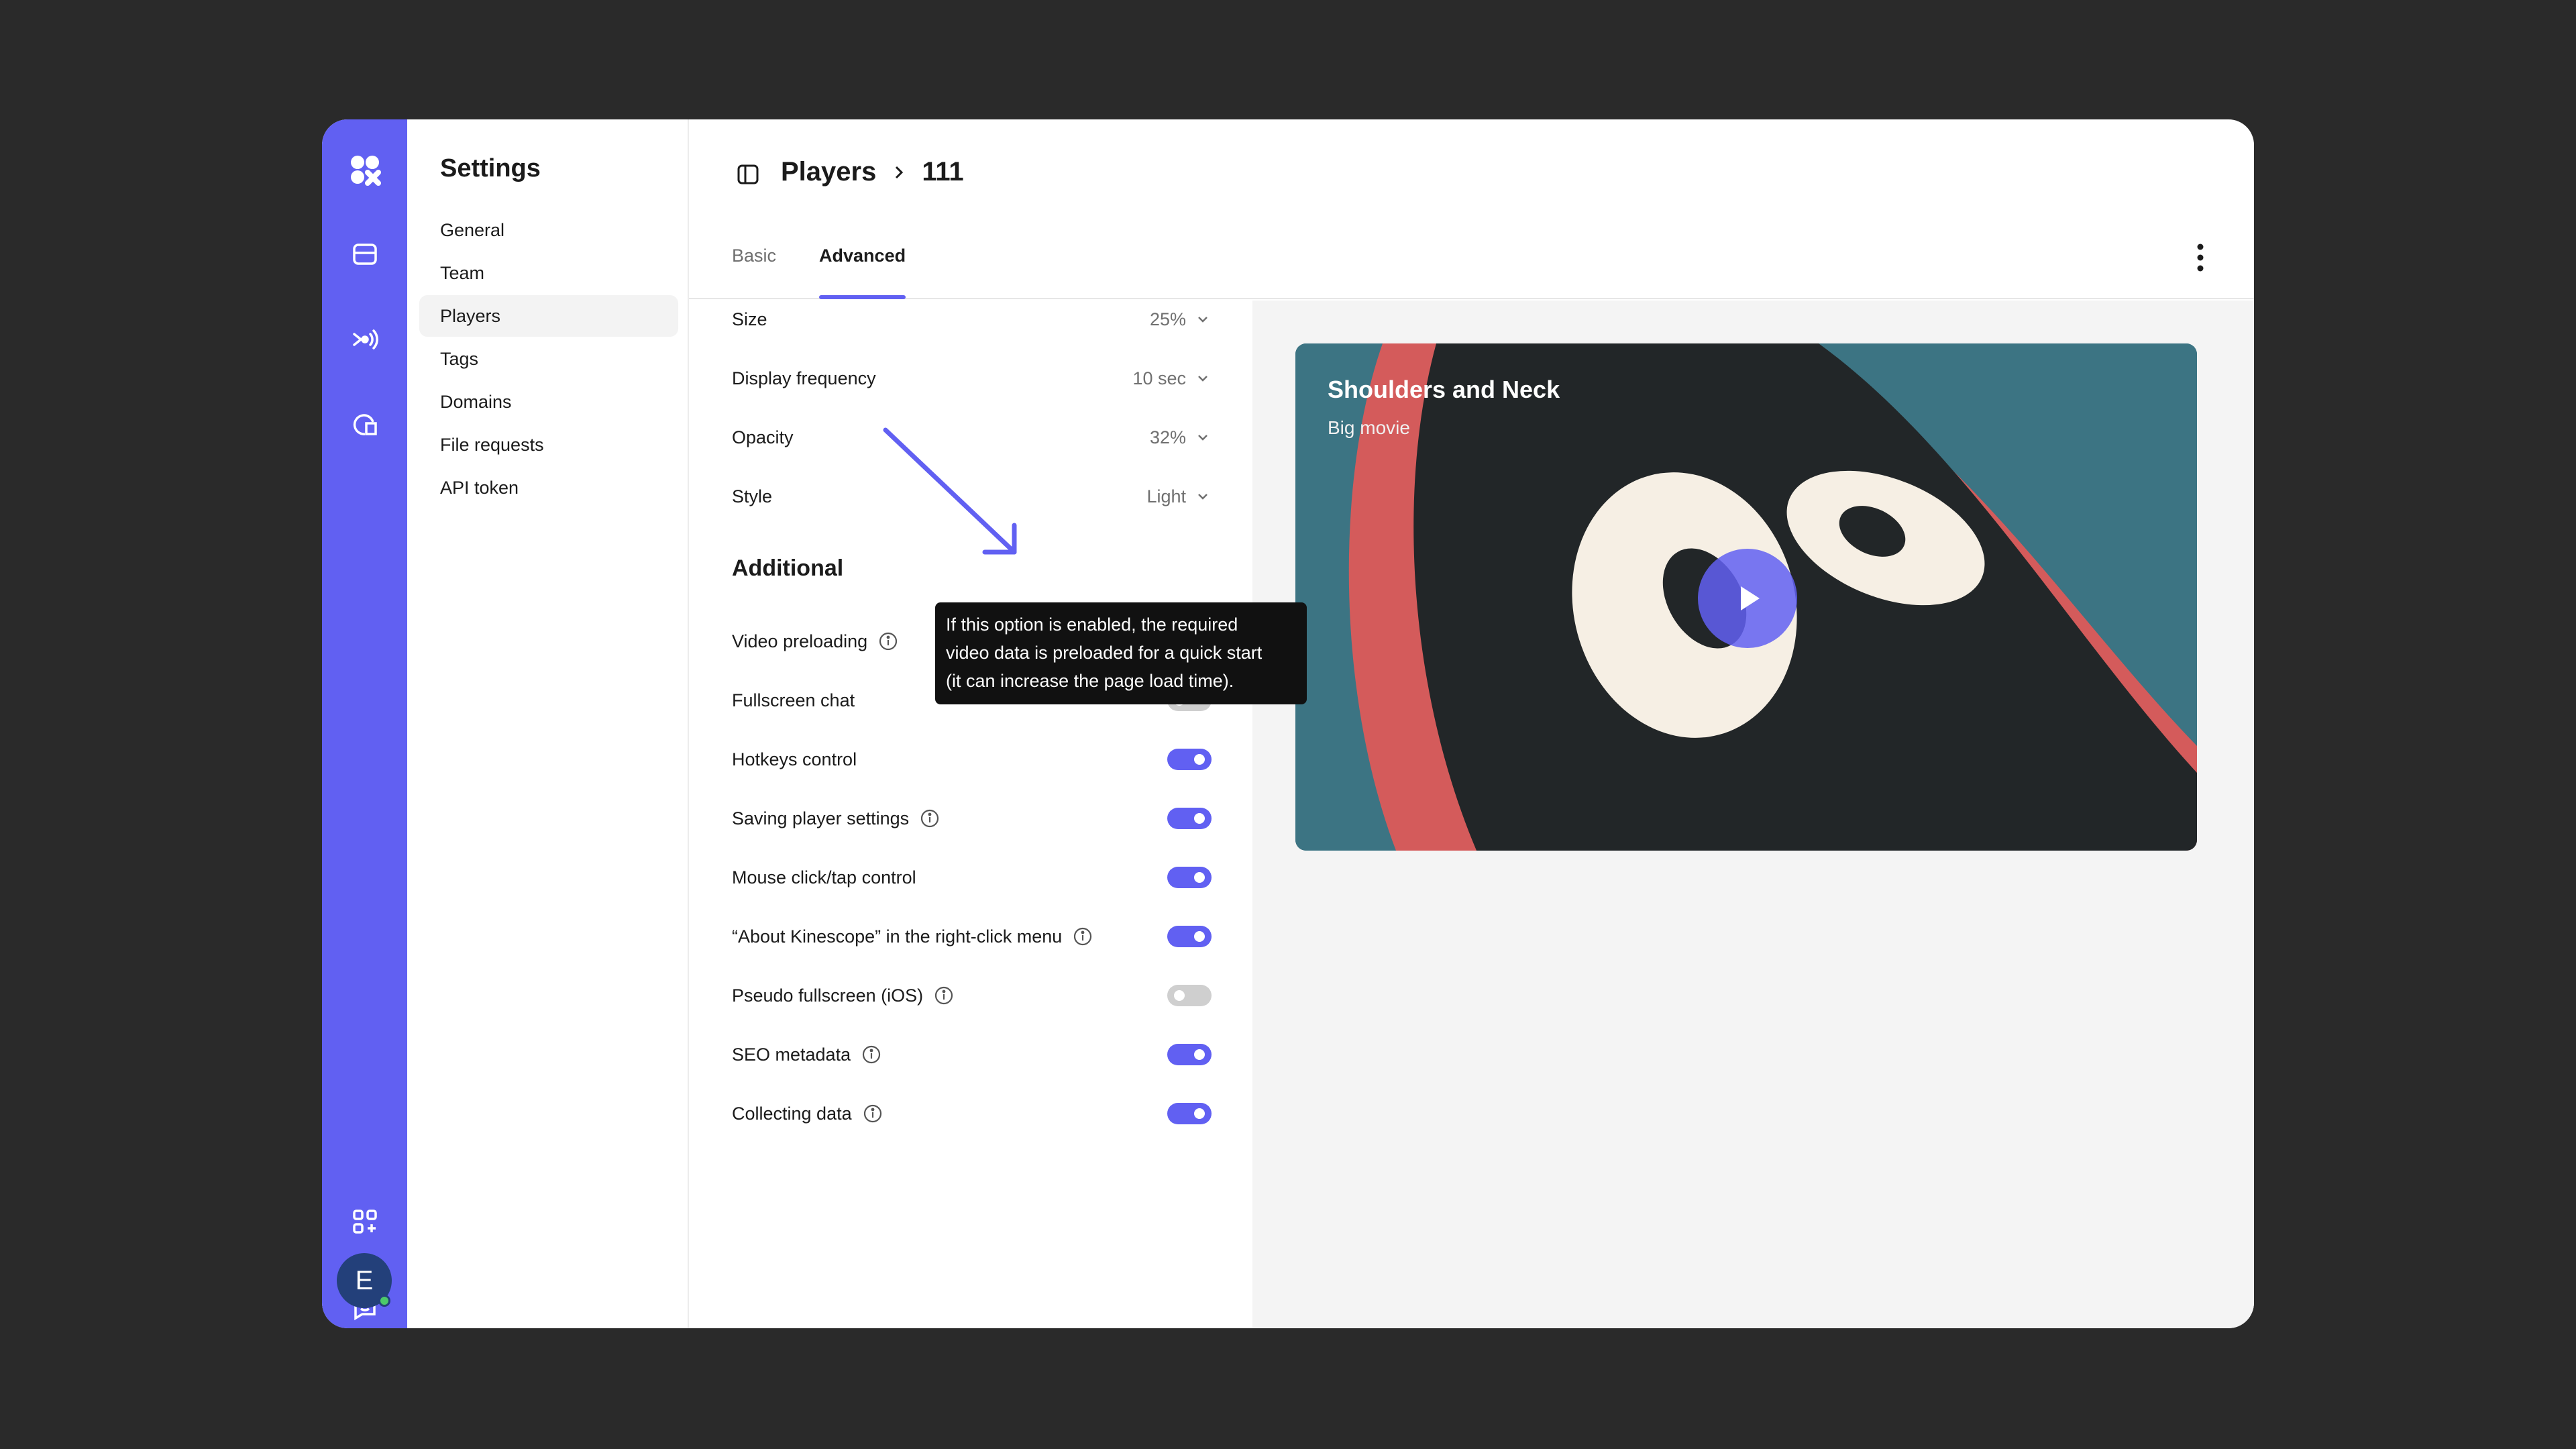 The image size is (2576, 1449). Describe the element at coordinates (791, 1054) in the screenshot. I see `toggle-label: SEO metadata` at that location.